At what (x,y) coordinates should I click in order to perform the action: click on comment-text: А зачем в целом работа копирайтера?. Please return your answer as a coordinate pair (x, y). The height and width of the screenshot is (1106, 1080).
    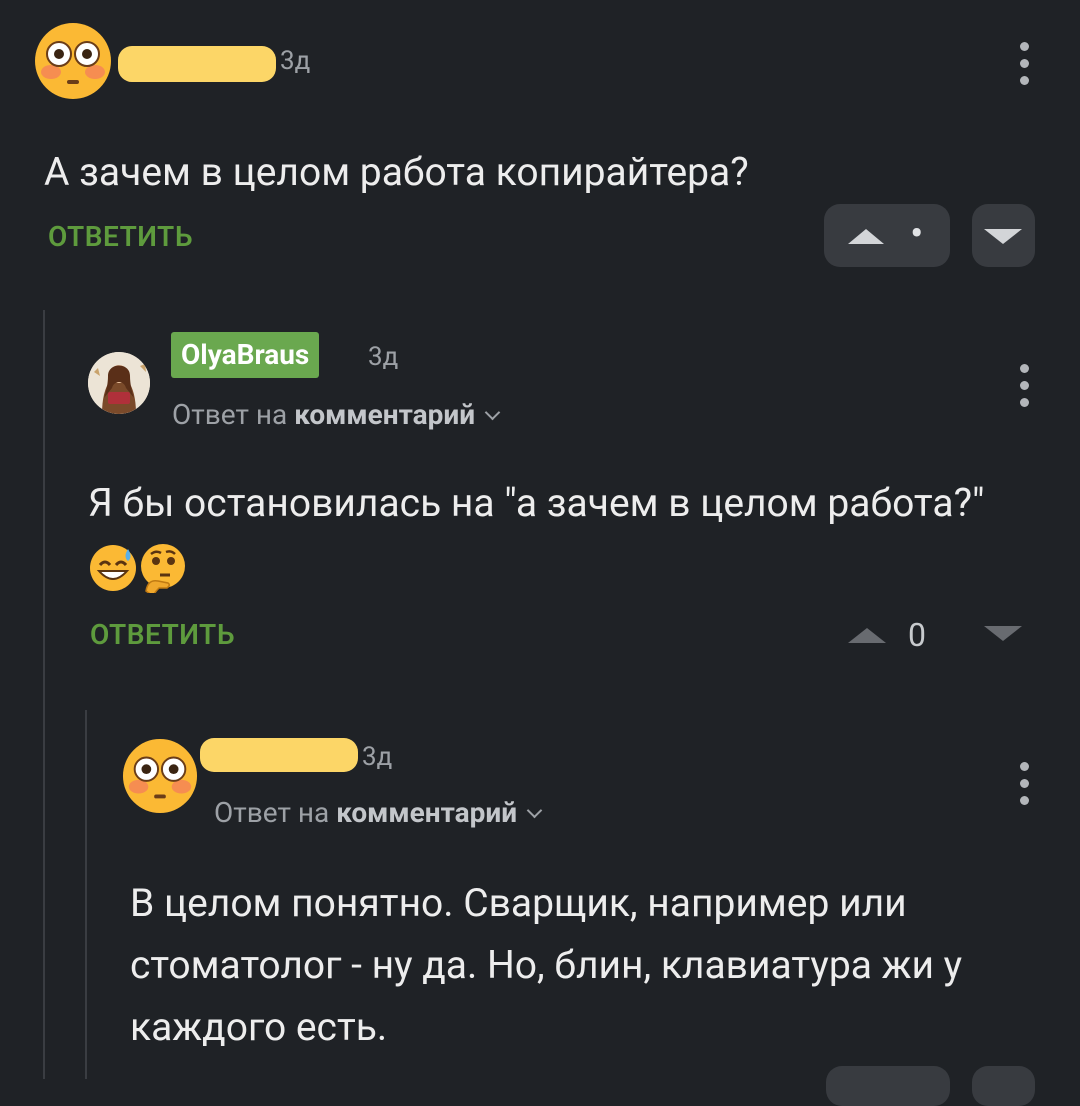
    Looking at the image, I should click on (396, 172).